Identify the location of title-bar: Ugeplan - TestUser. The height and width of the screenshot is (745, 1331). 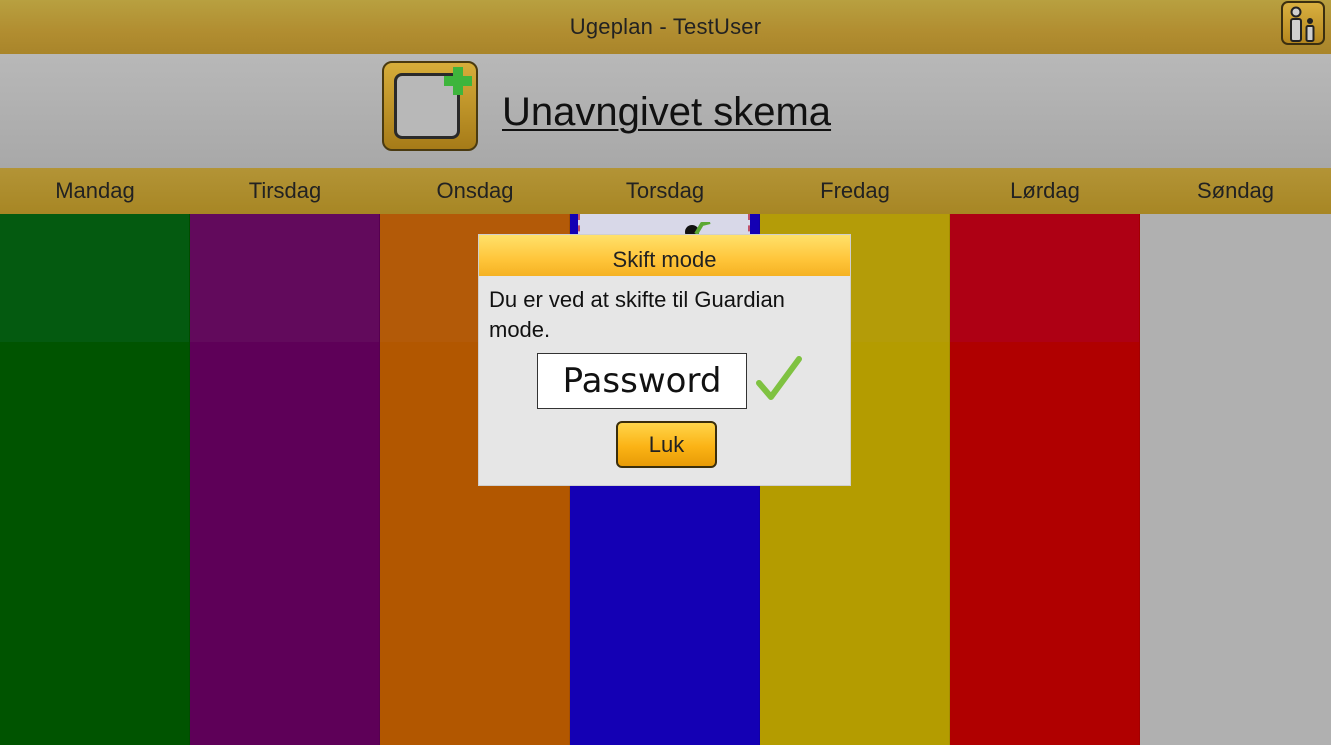
(665, 27).